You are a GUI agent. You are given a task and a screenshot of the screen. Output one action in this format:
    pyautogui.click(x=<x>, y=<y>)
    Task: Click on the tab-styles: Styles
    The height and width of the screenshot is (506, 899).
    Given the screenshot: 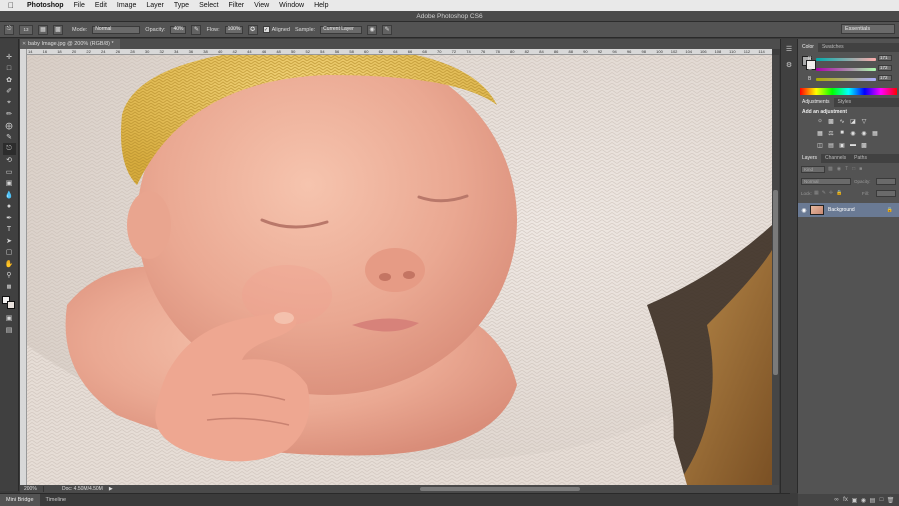 What is the action you would take?
    pyautogui.click(x=845, y=102)
    